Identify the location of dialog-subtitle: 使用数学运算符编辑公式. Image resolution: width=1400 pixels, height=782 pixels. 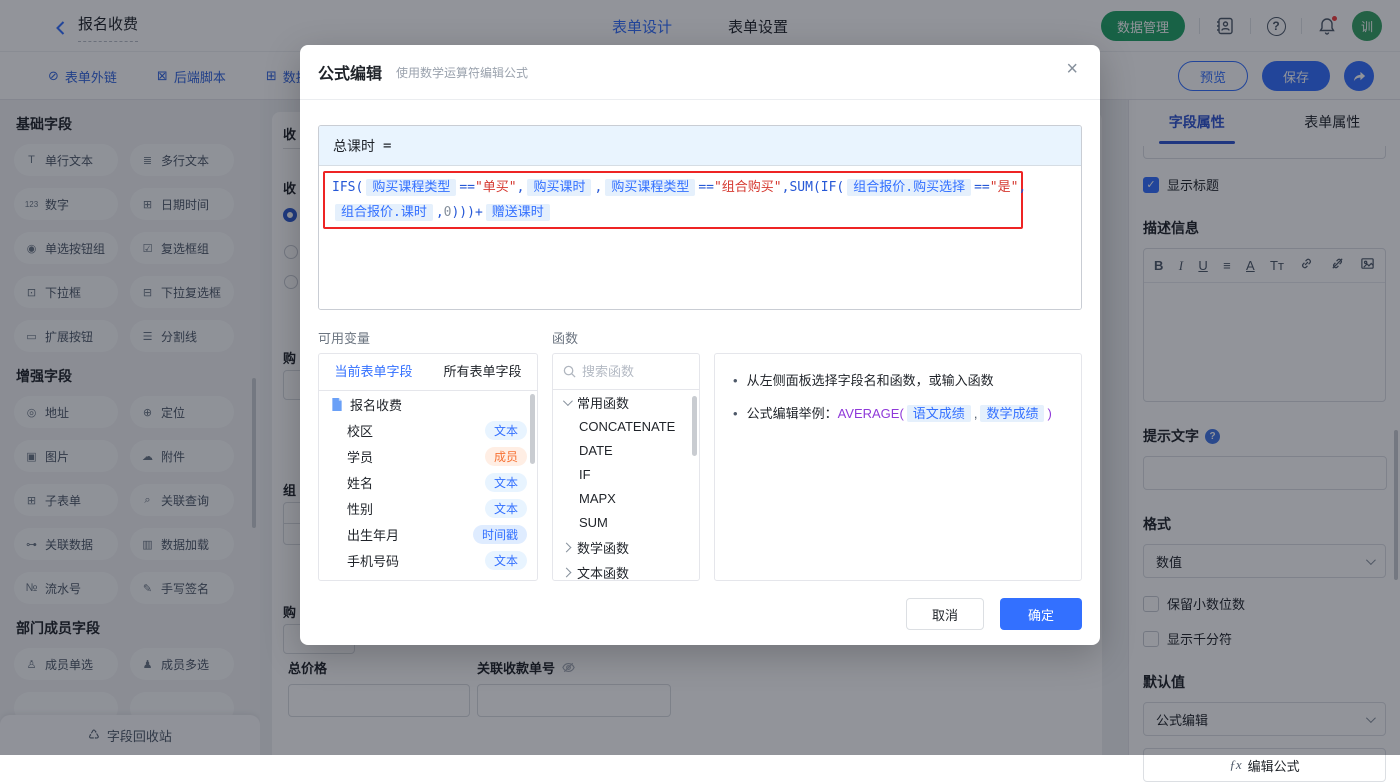
(462, 72).